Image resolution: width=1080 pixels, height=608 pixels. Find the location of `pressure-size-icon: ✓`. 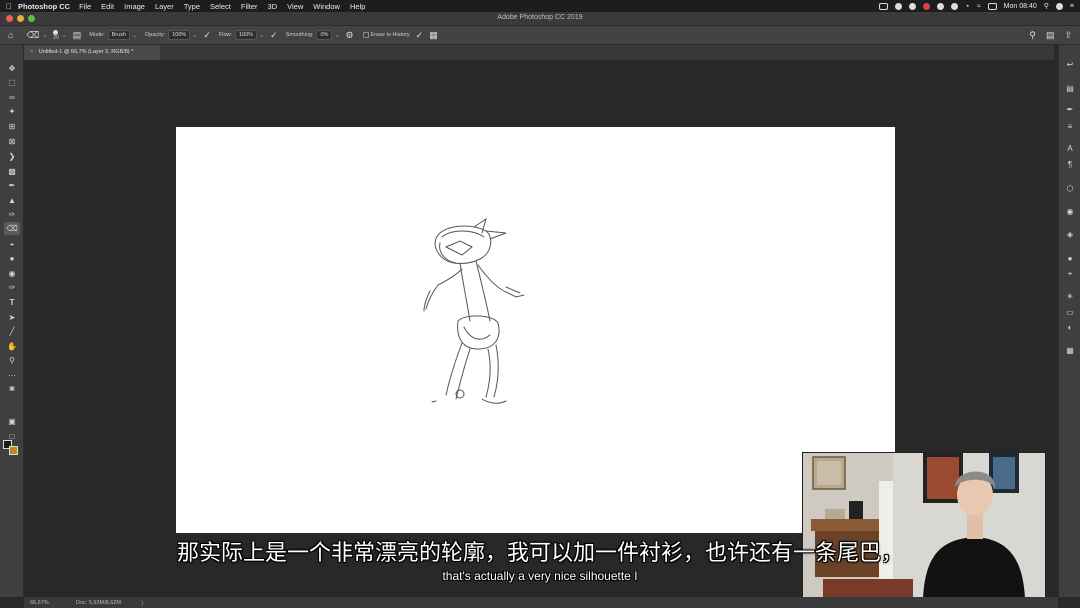

pressure-size-icon: ✓ is located at coordinates (420, 35).